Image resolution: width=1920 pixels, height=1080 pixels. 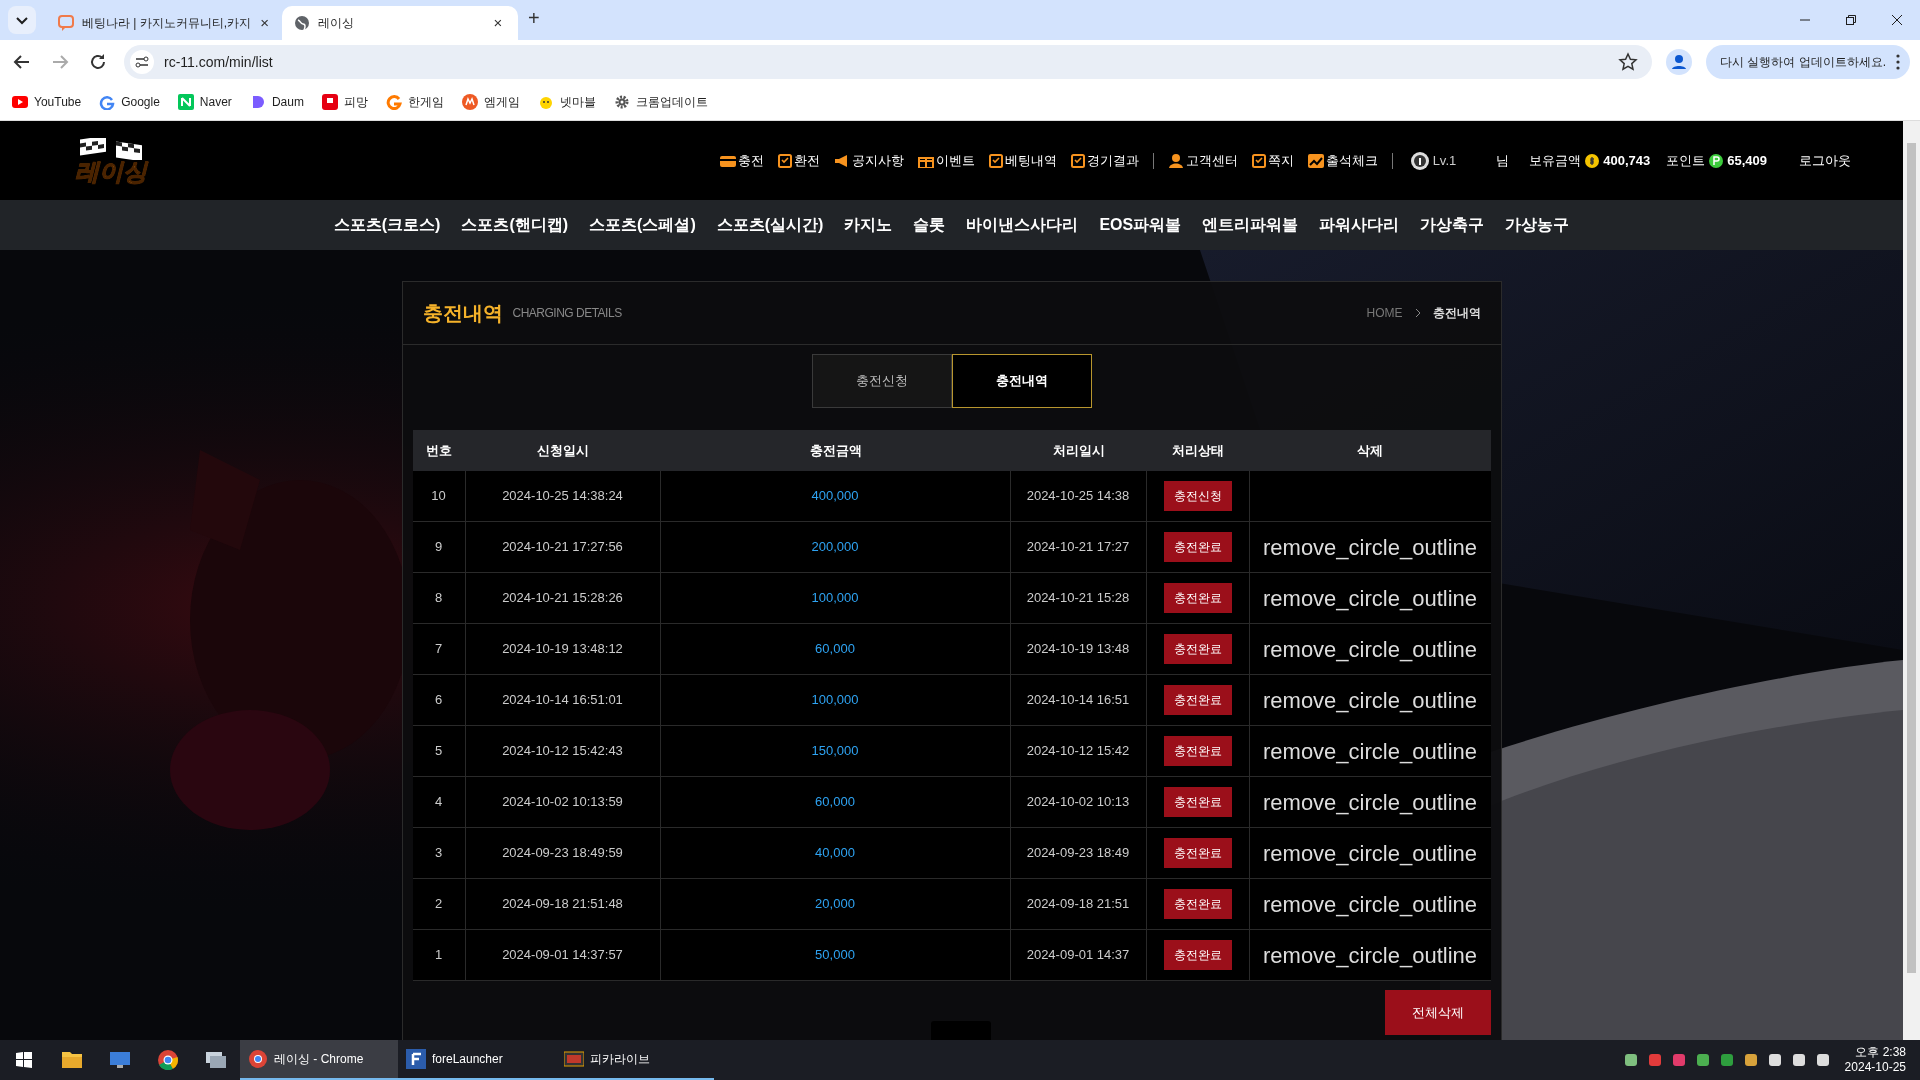 What do you see at coordinates (469, 102) in the screenshot?
I see `circle-icon` at bounding box center [469, 102].